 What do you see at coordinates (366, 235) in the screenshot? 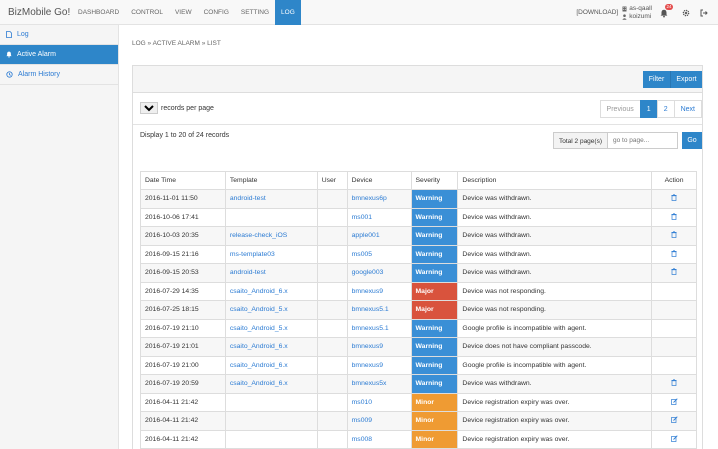
I see `device-link: apple001` at bounding box center [366, 235].